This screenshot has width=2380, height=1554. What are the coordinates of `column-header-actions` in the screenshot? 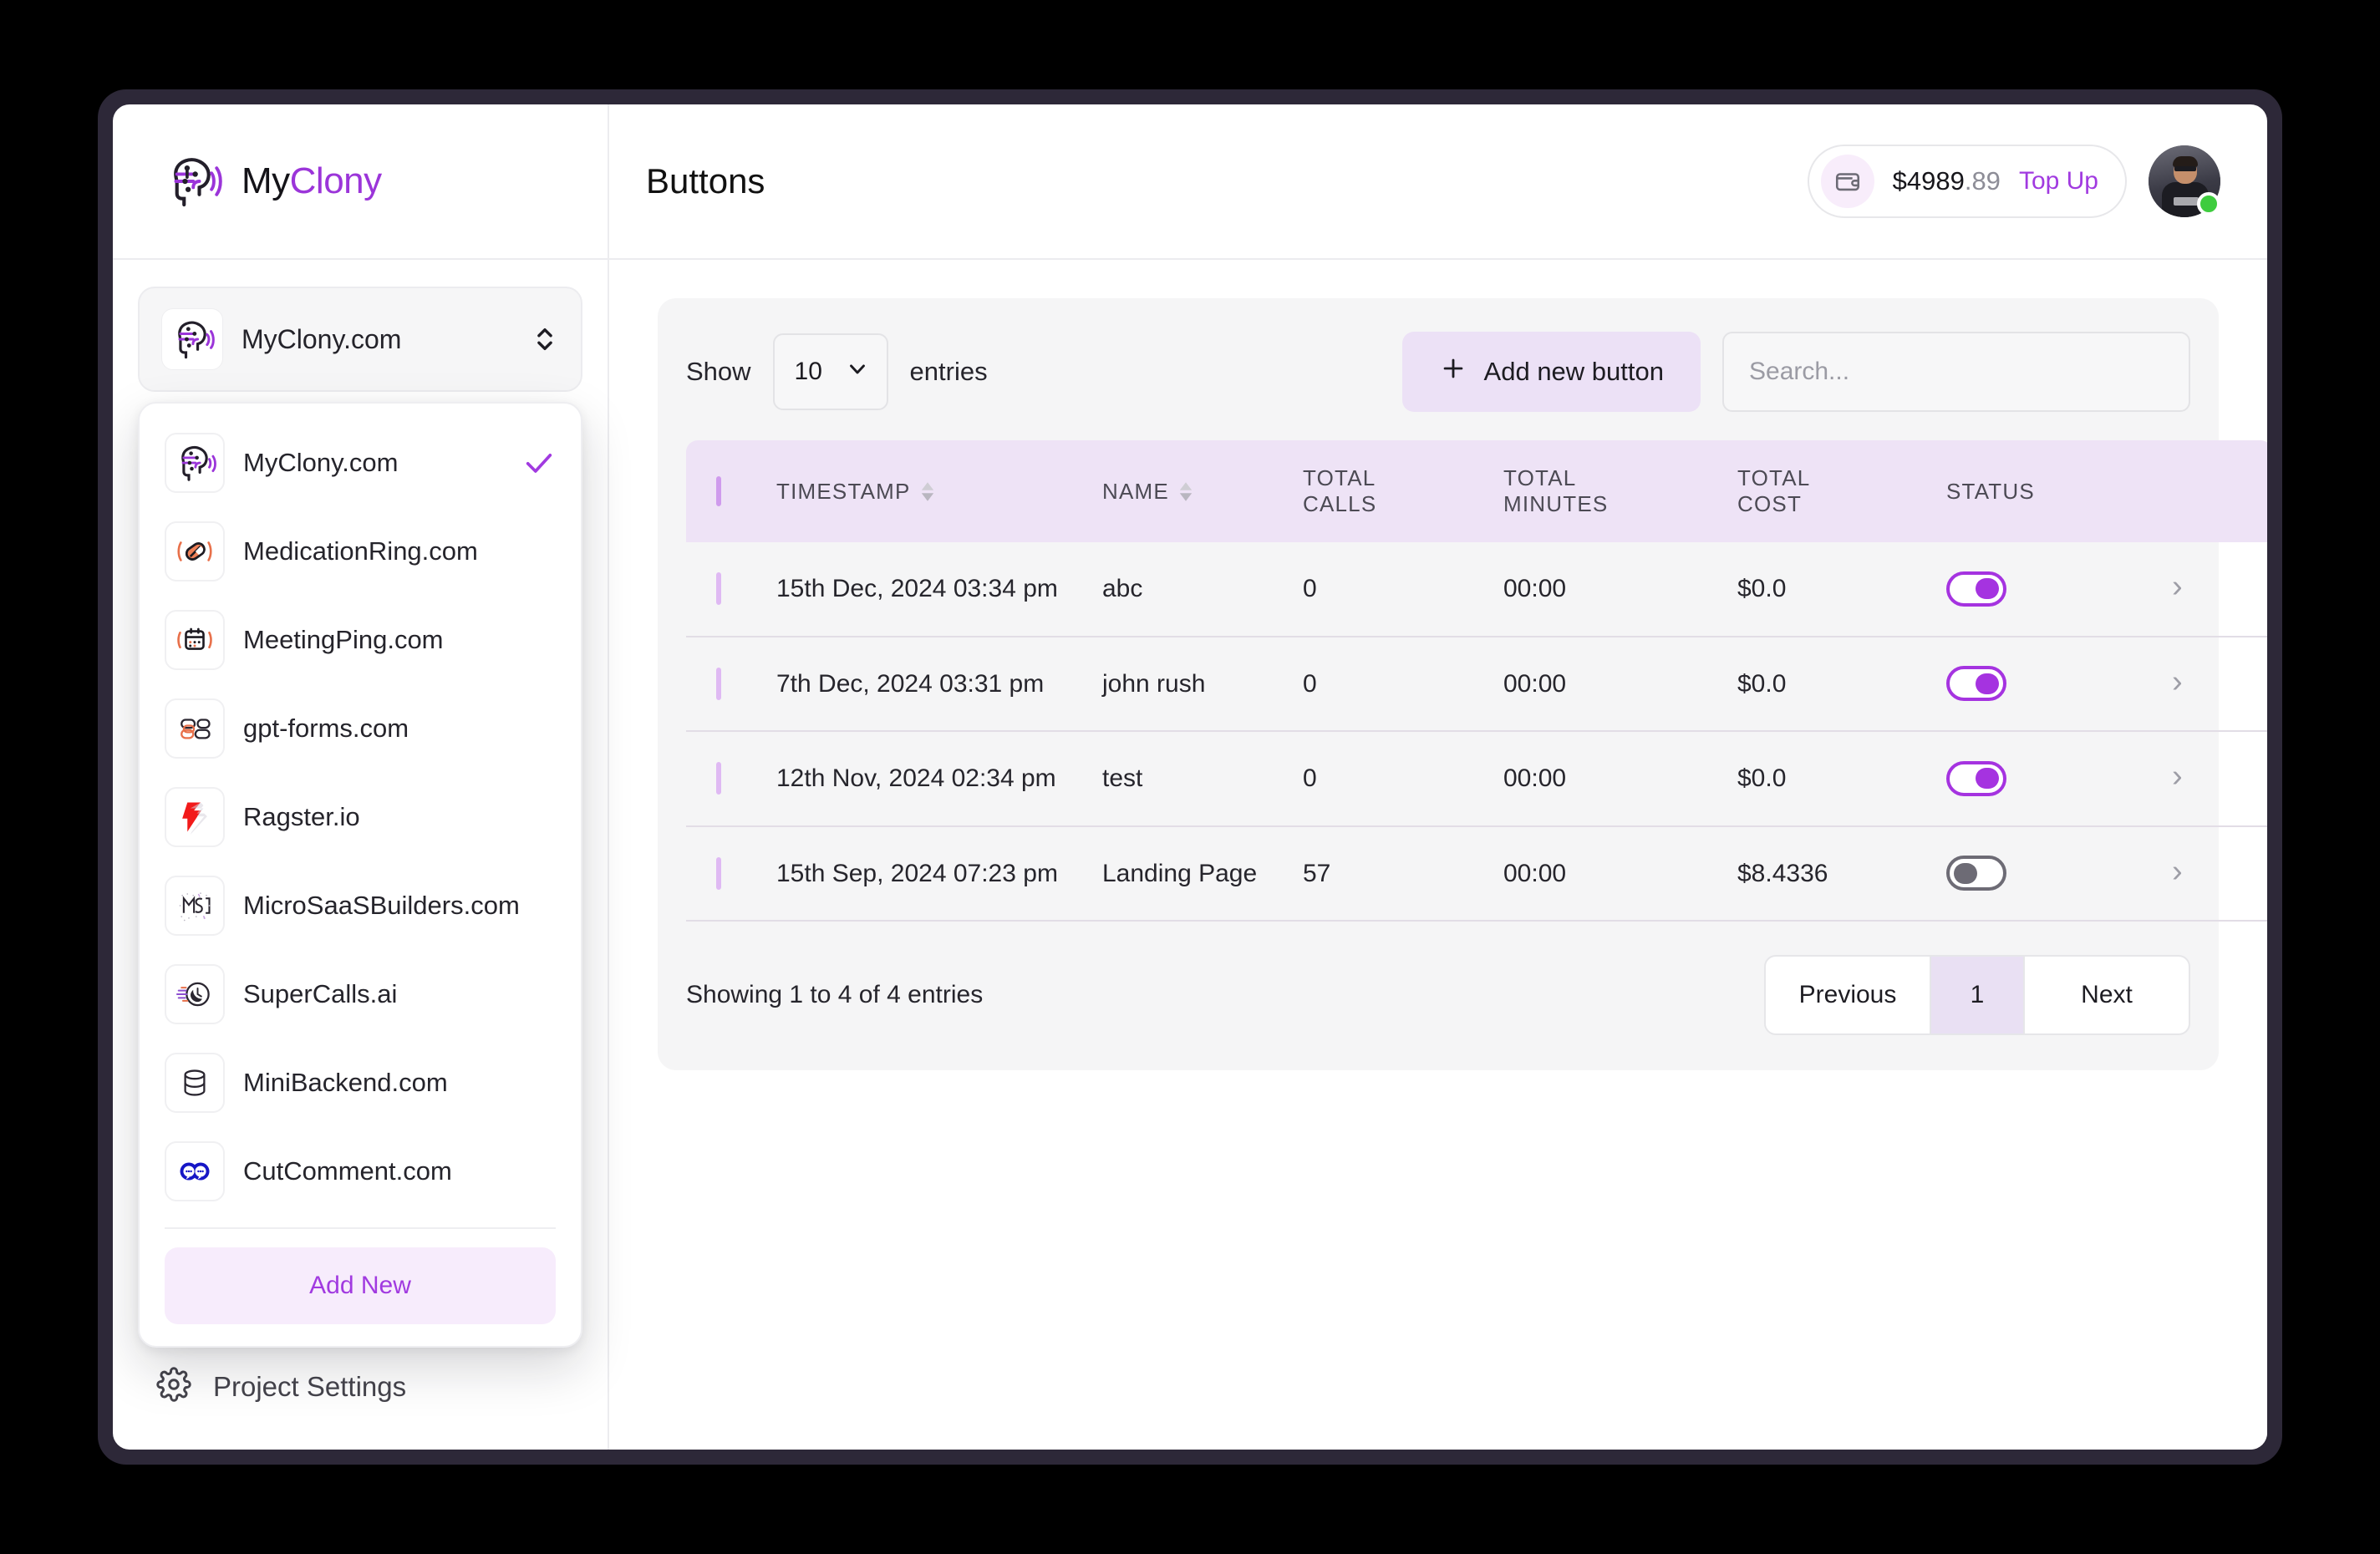 It's located at (2219, 491).